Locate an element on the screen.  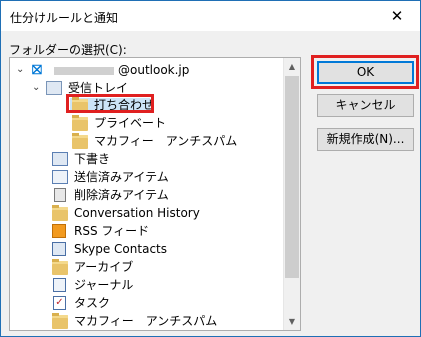
folder-select-label: フォルダーの選択(C): is located at coordinates (68, 50).